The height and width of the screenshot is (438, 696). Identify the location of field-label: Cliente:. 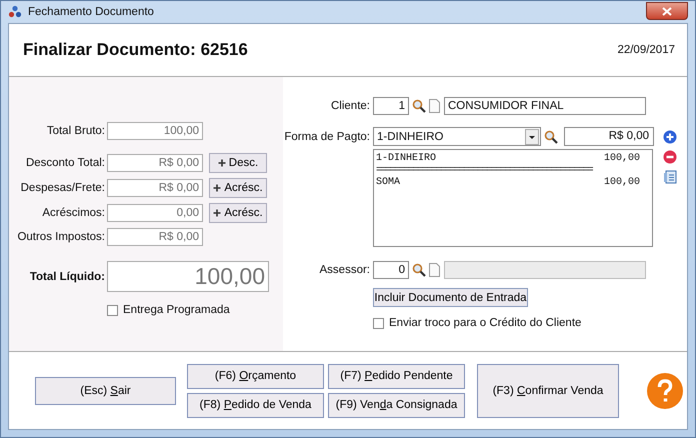
(350, 106).